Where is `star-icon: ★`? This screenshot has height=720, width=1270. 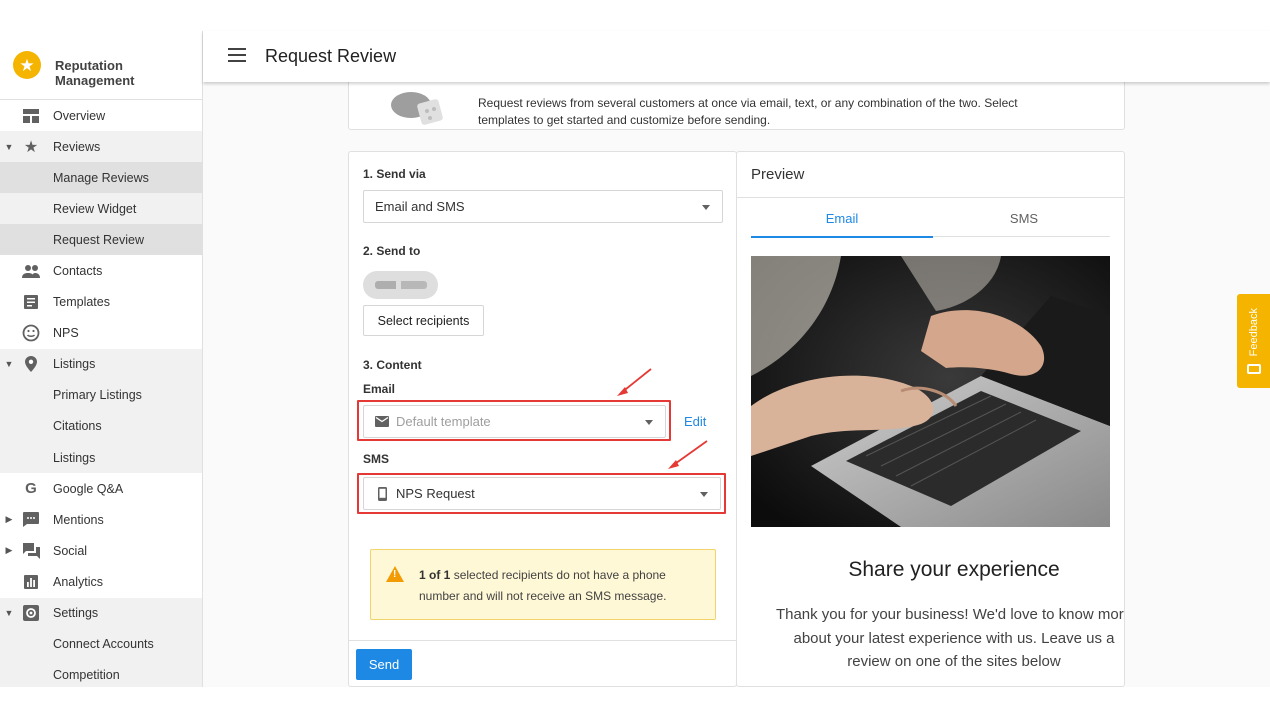
star-icon: ★ is located at coordinates (31, 147).